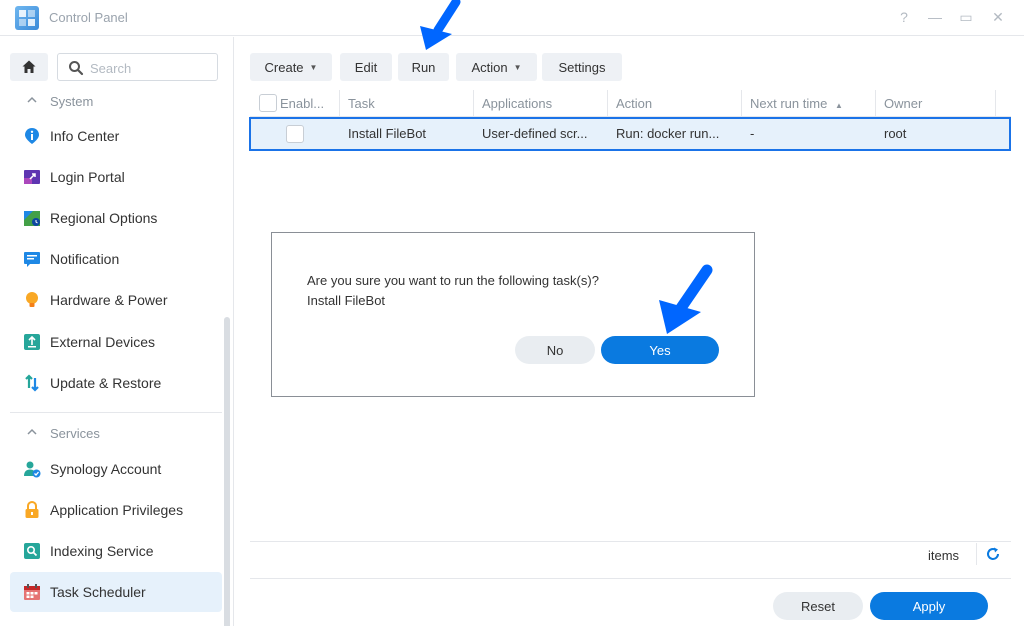  Describe the element at coordinates (944, 555) in the screenshot. I see `items-count-label: items` at that location.